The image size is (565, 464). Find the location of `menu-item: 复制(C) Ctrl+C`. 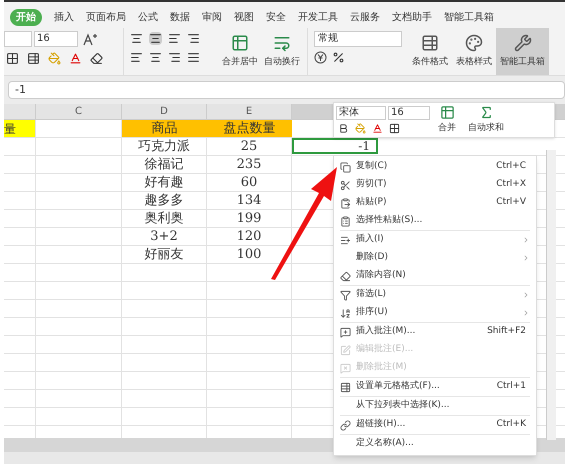

menu-item: 复制(C) Ctrl+C is located at coordinates (435, 167).